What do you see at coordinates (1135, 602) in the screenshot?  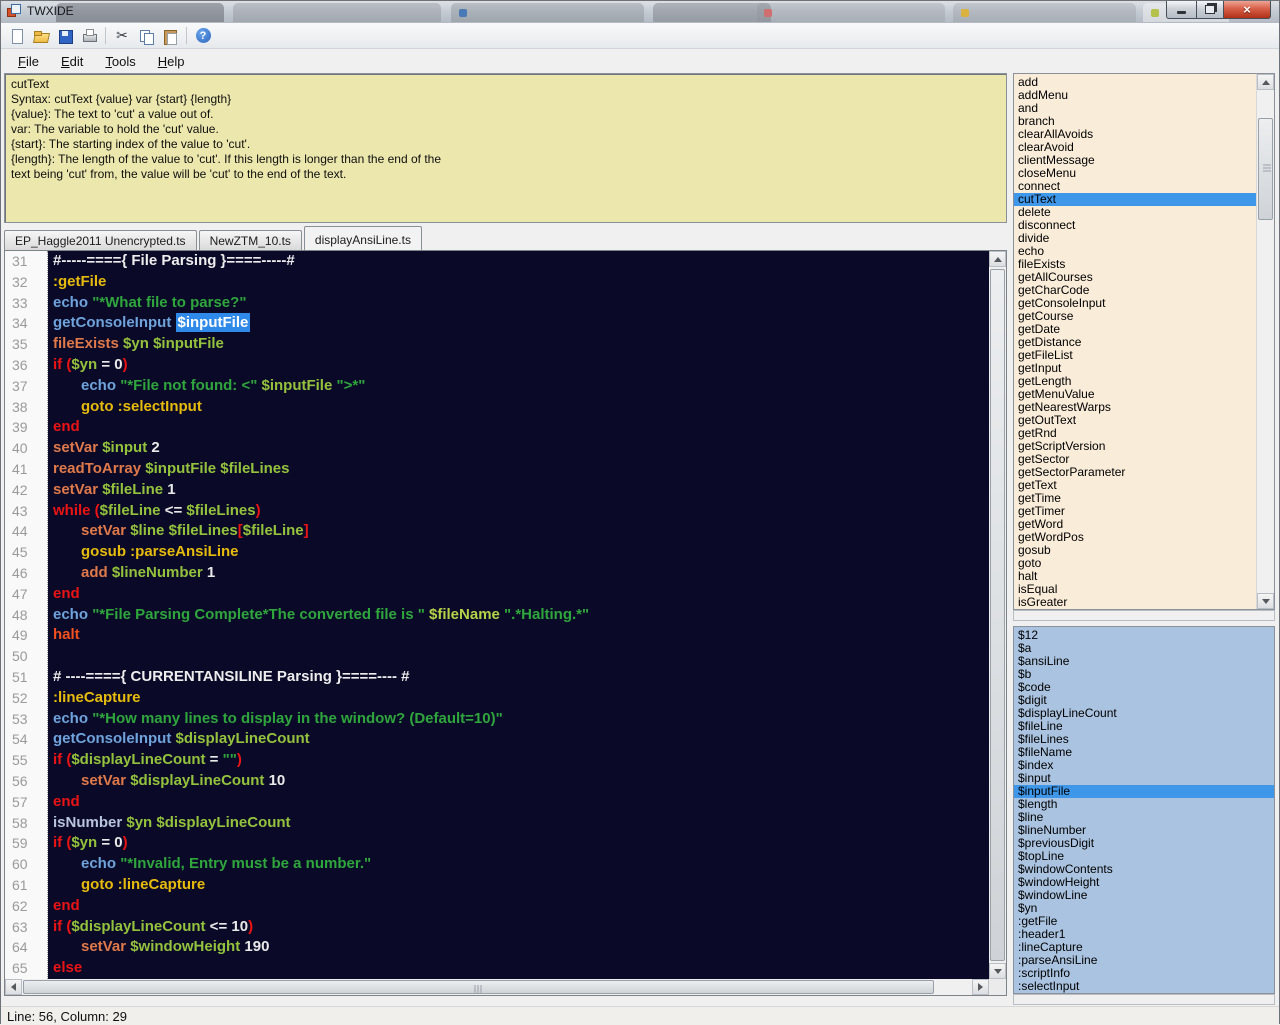 I see `command-item: isGreater` at bounding box center [1135, 602].